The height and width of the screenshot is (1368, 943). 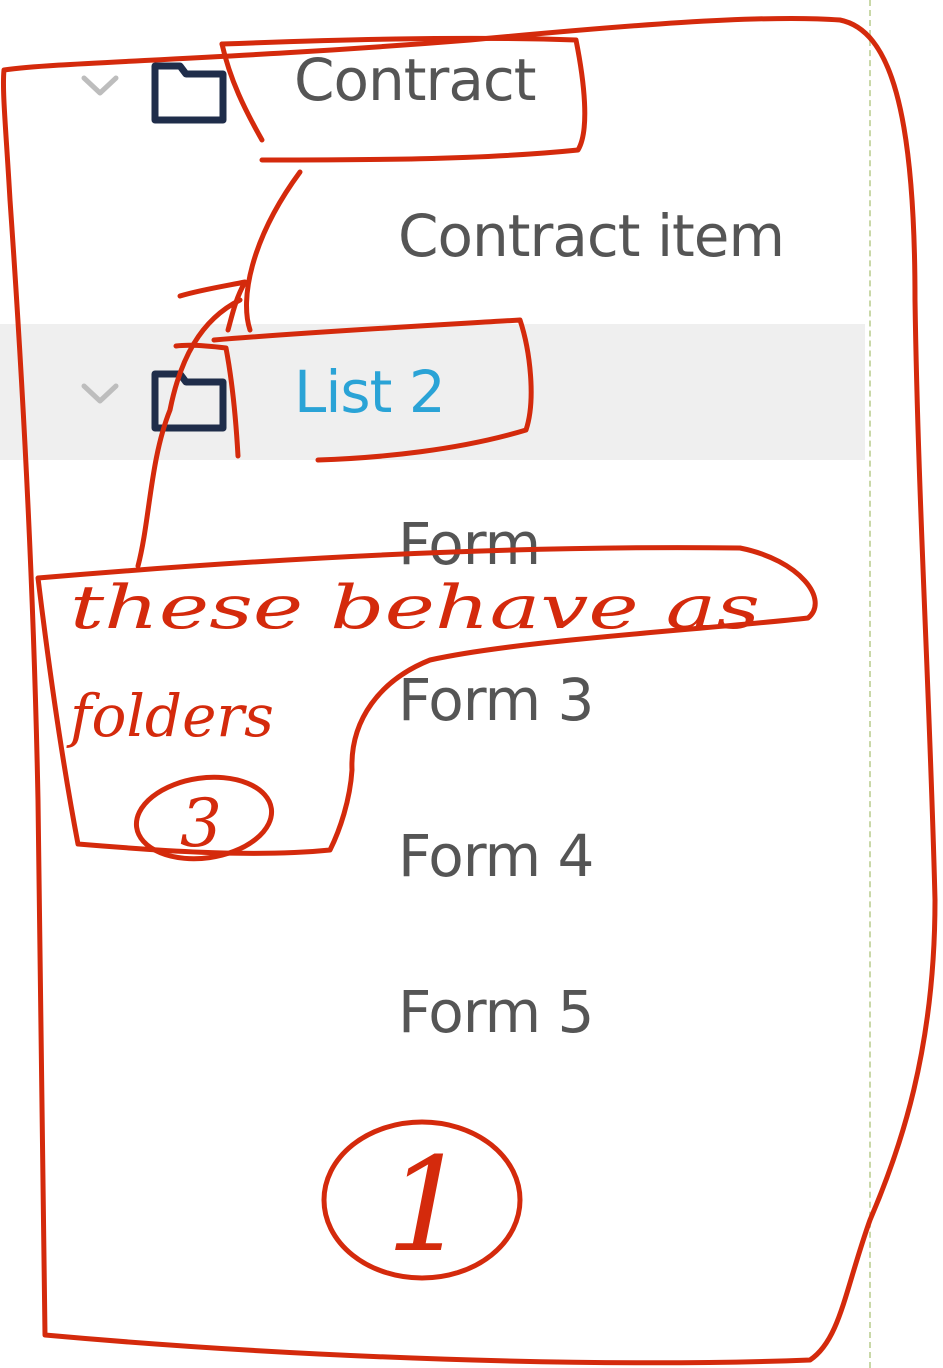 I want to click on panel-divider, so click(x=870, y=684).